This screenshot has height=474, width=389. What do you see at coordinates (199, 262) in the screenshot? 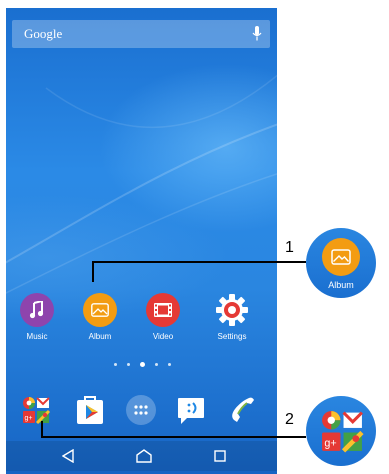
I see `callout-1-line-horizontal` at bounding box center [199, 262].